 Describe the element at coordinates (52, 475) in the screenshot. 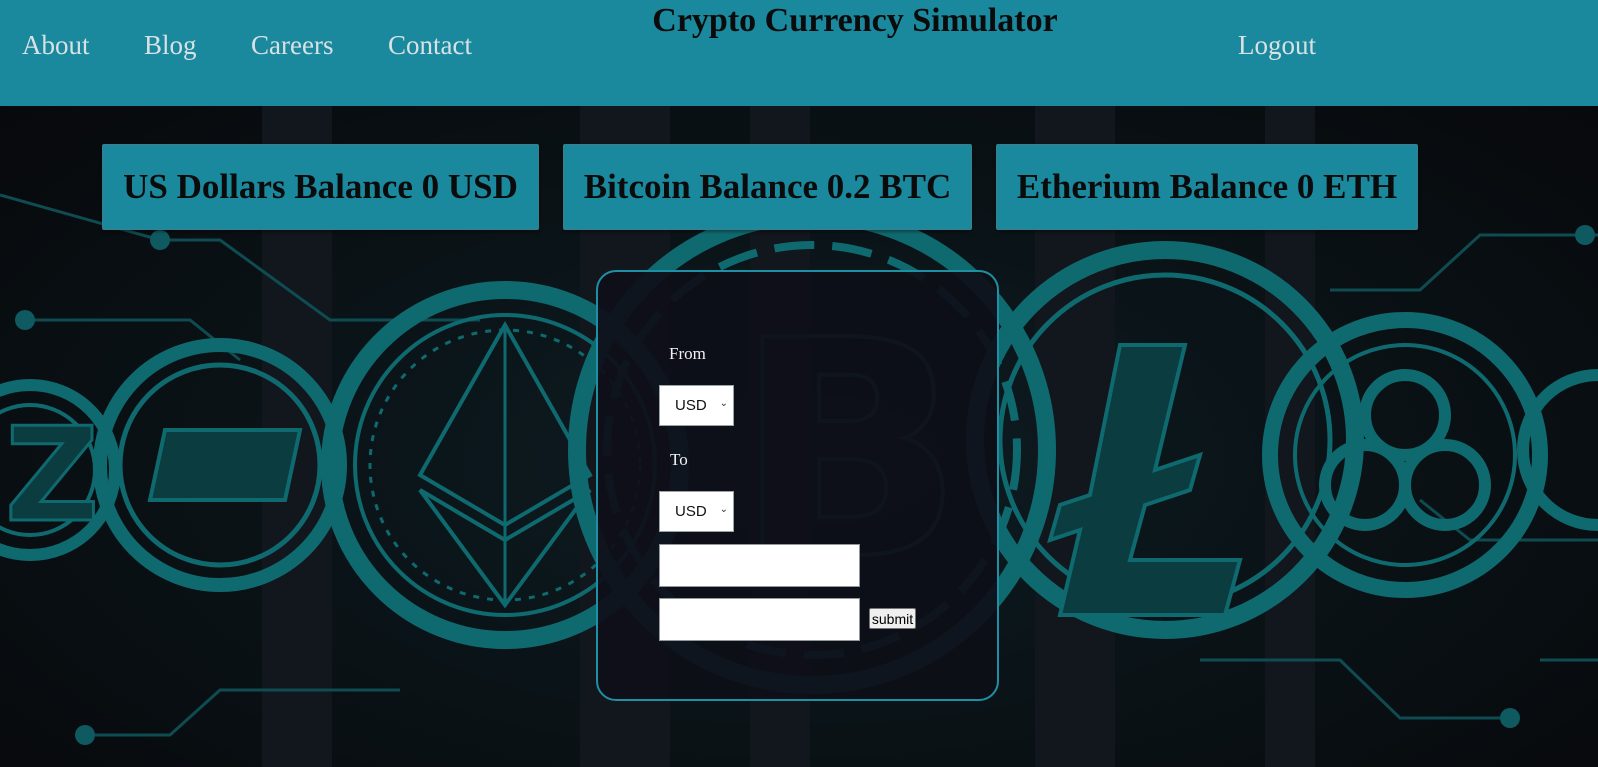

I see `svg-text: Z` at that location.